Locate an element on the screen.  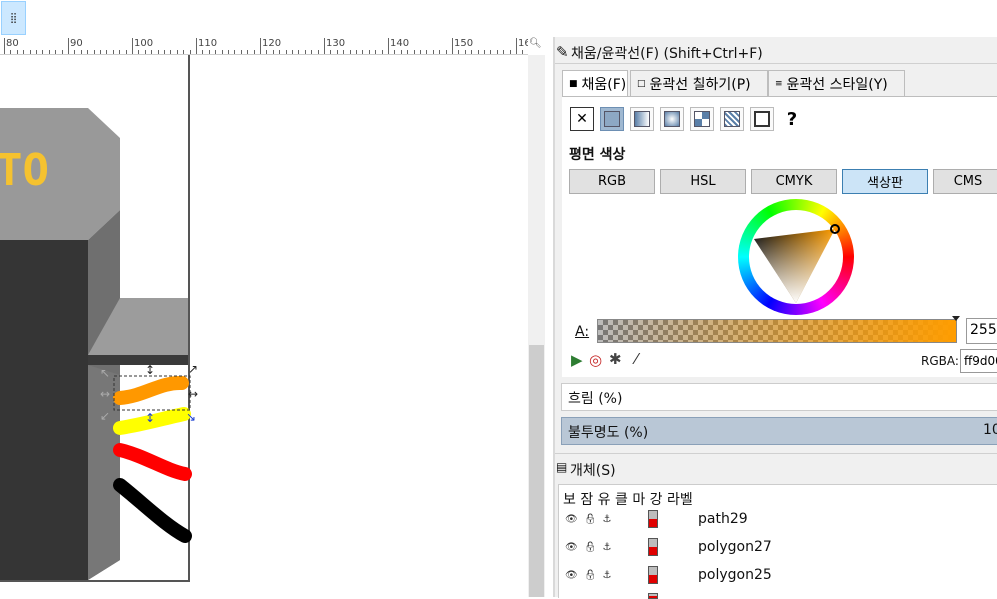
handle-rotate-tr: ↗ is located at coordinates (193, 369).